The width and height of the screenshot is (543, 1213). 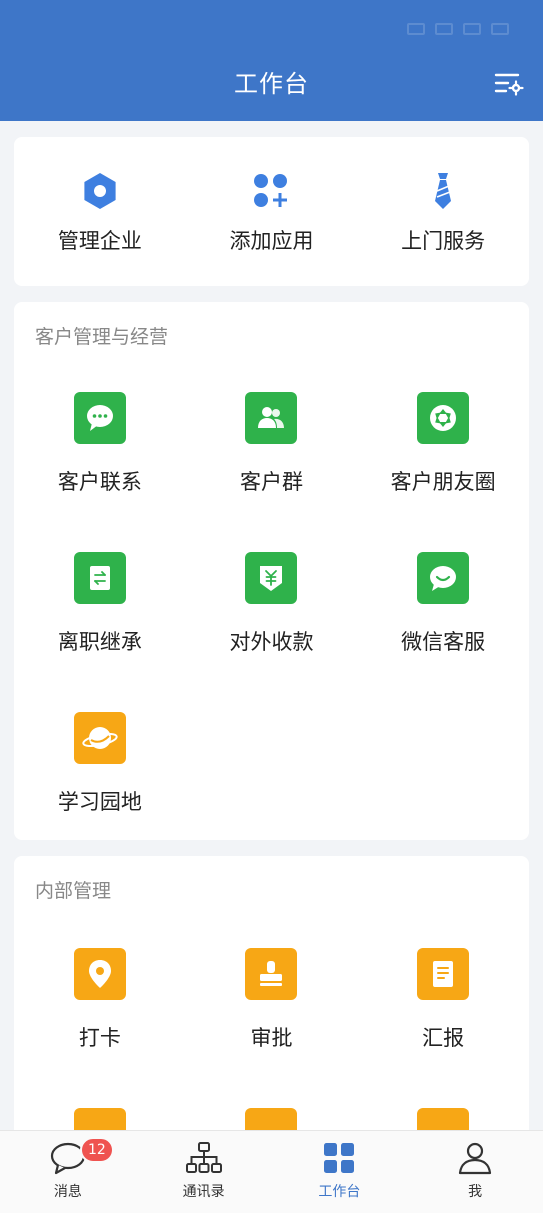 What do you see at coordinates (100, 211) in the screenshot?
I see `manage-enterprise-button: 管理企业` at bounding box center [100, 211].